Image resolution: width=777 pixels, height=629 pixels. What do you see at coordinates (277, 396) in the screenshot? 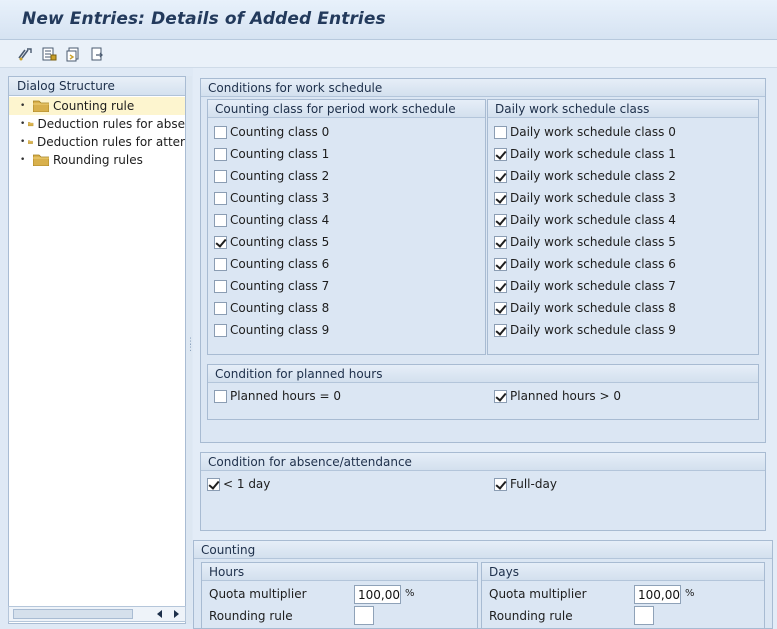
I see `planned-hours-eq0: Planned hours = 0` at bounding box center [277, 396].